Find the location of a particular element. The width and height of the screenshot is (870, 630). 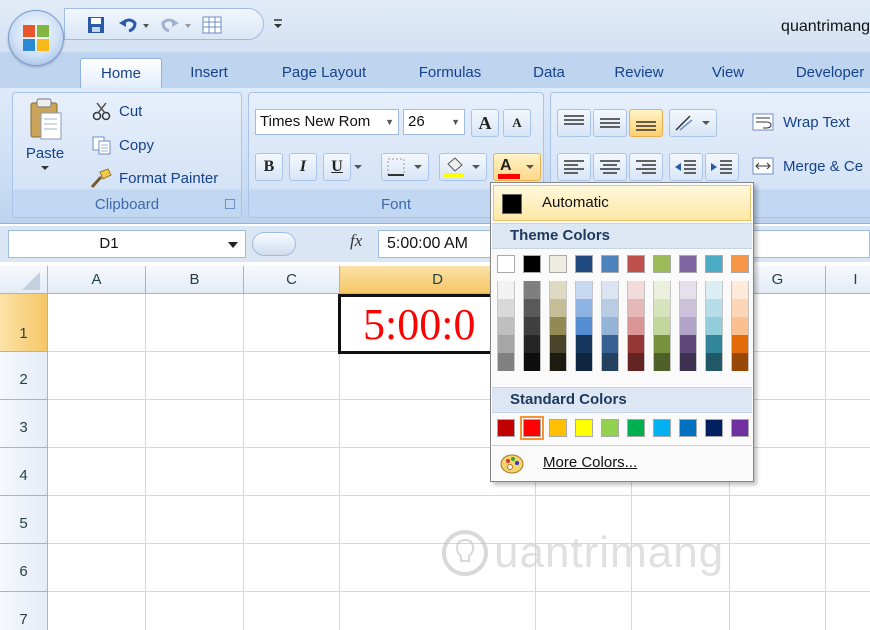

column-header-a: A is located at coordinates (97, 280).